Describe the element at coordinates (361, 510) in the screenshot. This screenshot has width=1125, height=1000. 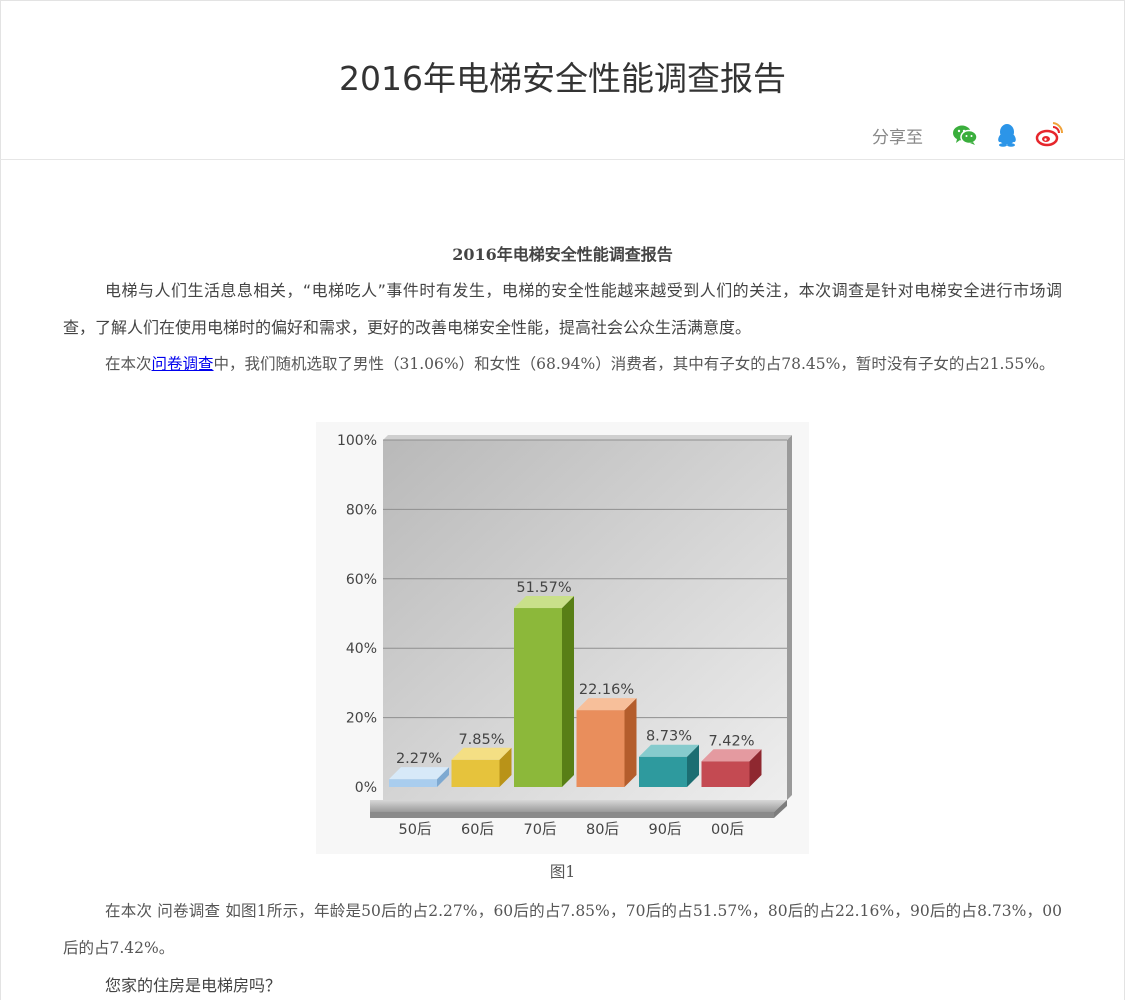
I see `y-tick-label: 80%` at that location.